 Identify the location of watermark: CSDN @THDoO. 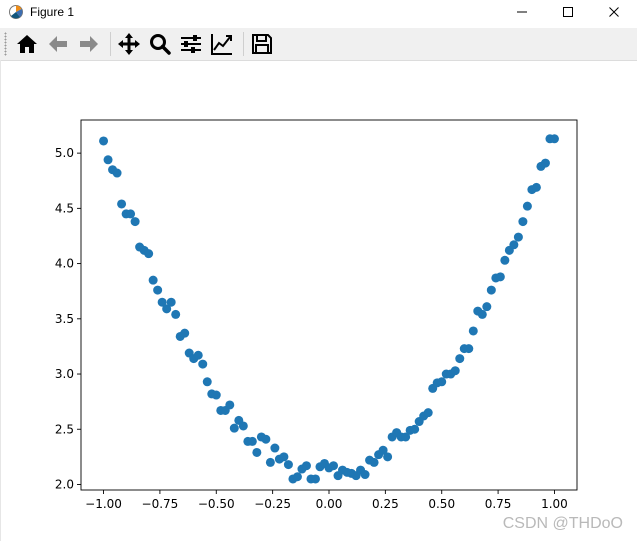
(562, 523).